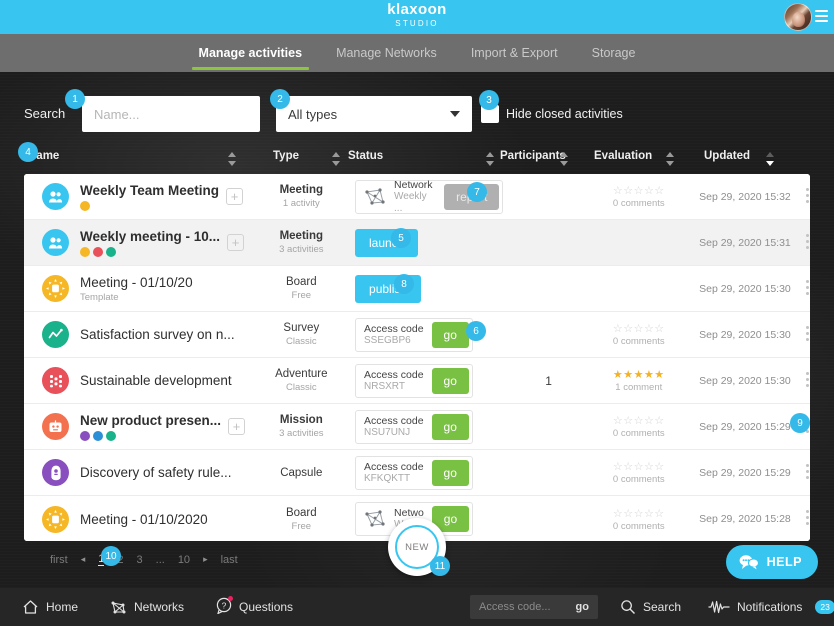  What do you see at coordinates (386, 53) in the screenshot?
I see `tab-manage-networks: Manage Networks` at bounding box center [386, 53].